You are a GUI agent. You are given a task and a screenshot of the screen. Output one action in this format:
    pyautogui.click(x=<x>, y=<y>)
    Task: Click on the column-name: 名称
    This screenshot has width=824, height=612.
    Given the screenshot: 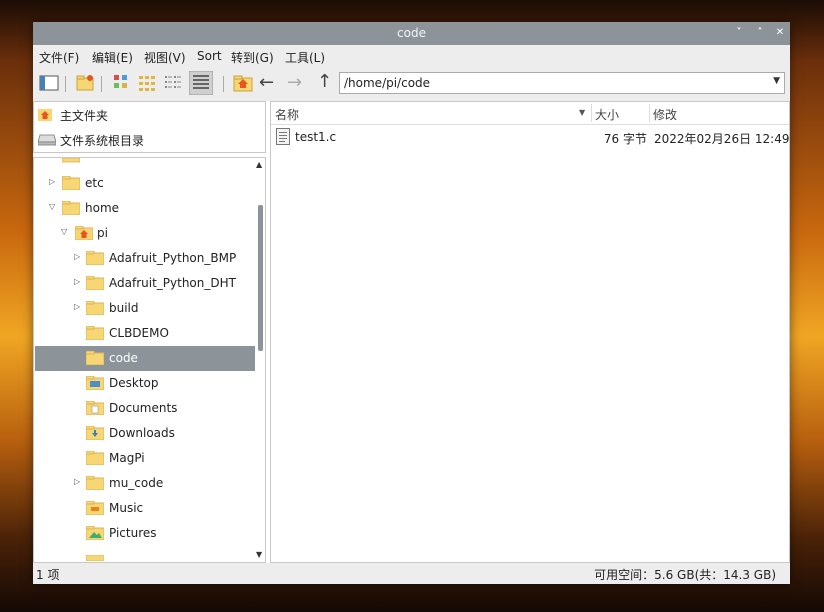 What is the action you would take?
    pyautogui.click(x=287, y=114)
    